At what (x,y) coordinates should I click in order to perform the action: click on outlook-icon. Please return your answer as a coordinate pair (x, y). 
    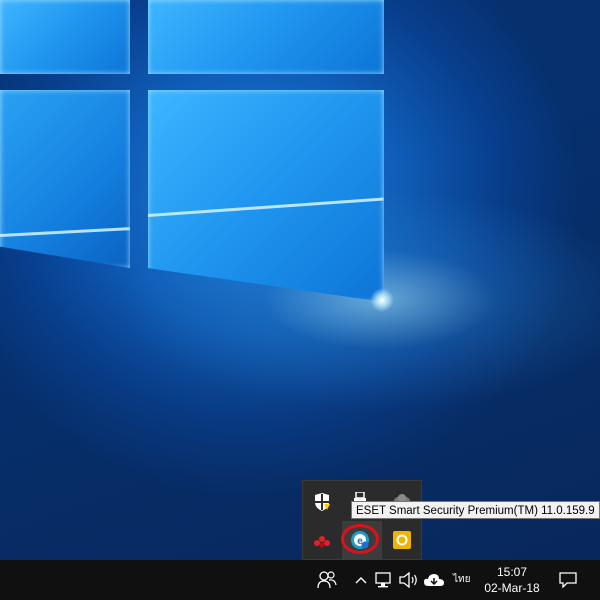
    Looking at the image, I should click on (402, 540).